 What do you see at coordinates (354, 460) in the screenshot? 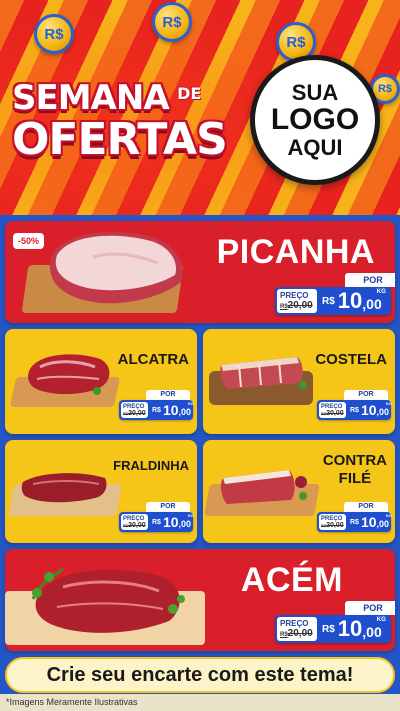
I see `product-name-line1: CONTRA` at bounding box center [354, 460].